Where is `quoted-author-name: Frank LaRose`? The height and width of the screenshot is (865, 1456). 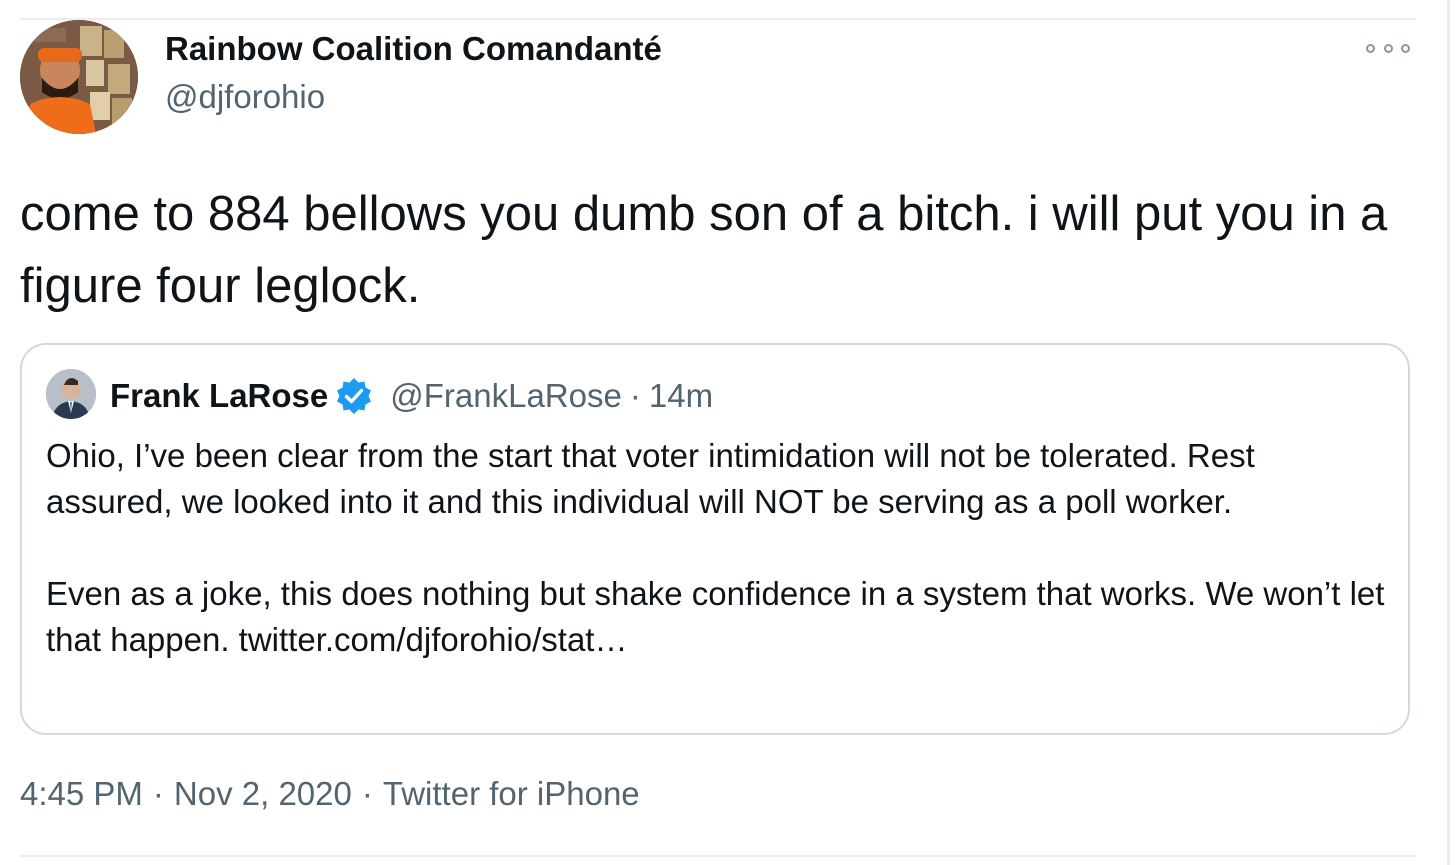 quoted-author-name: Frank LaRose is located at coordinates (219, 396).